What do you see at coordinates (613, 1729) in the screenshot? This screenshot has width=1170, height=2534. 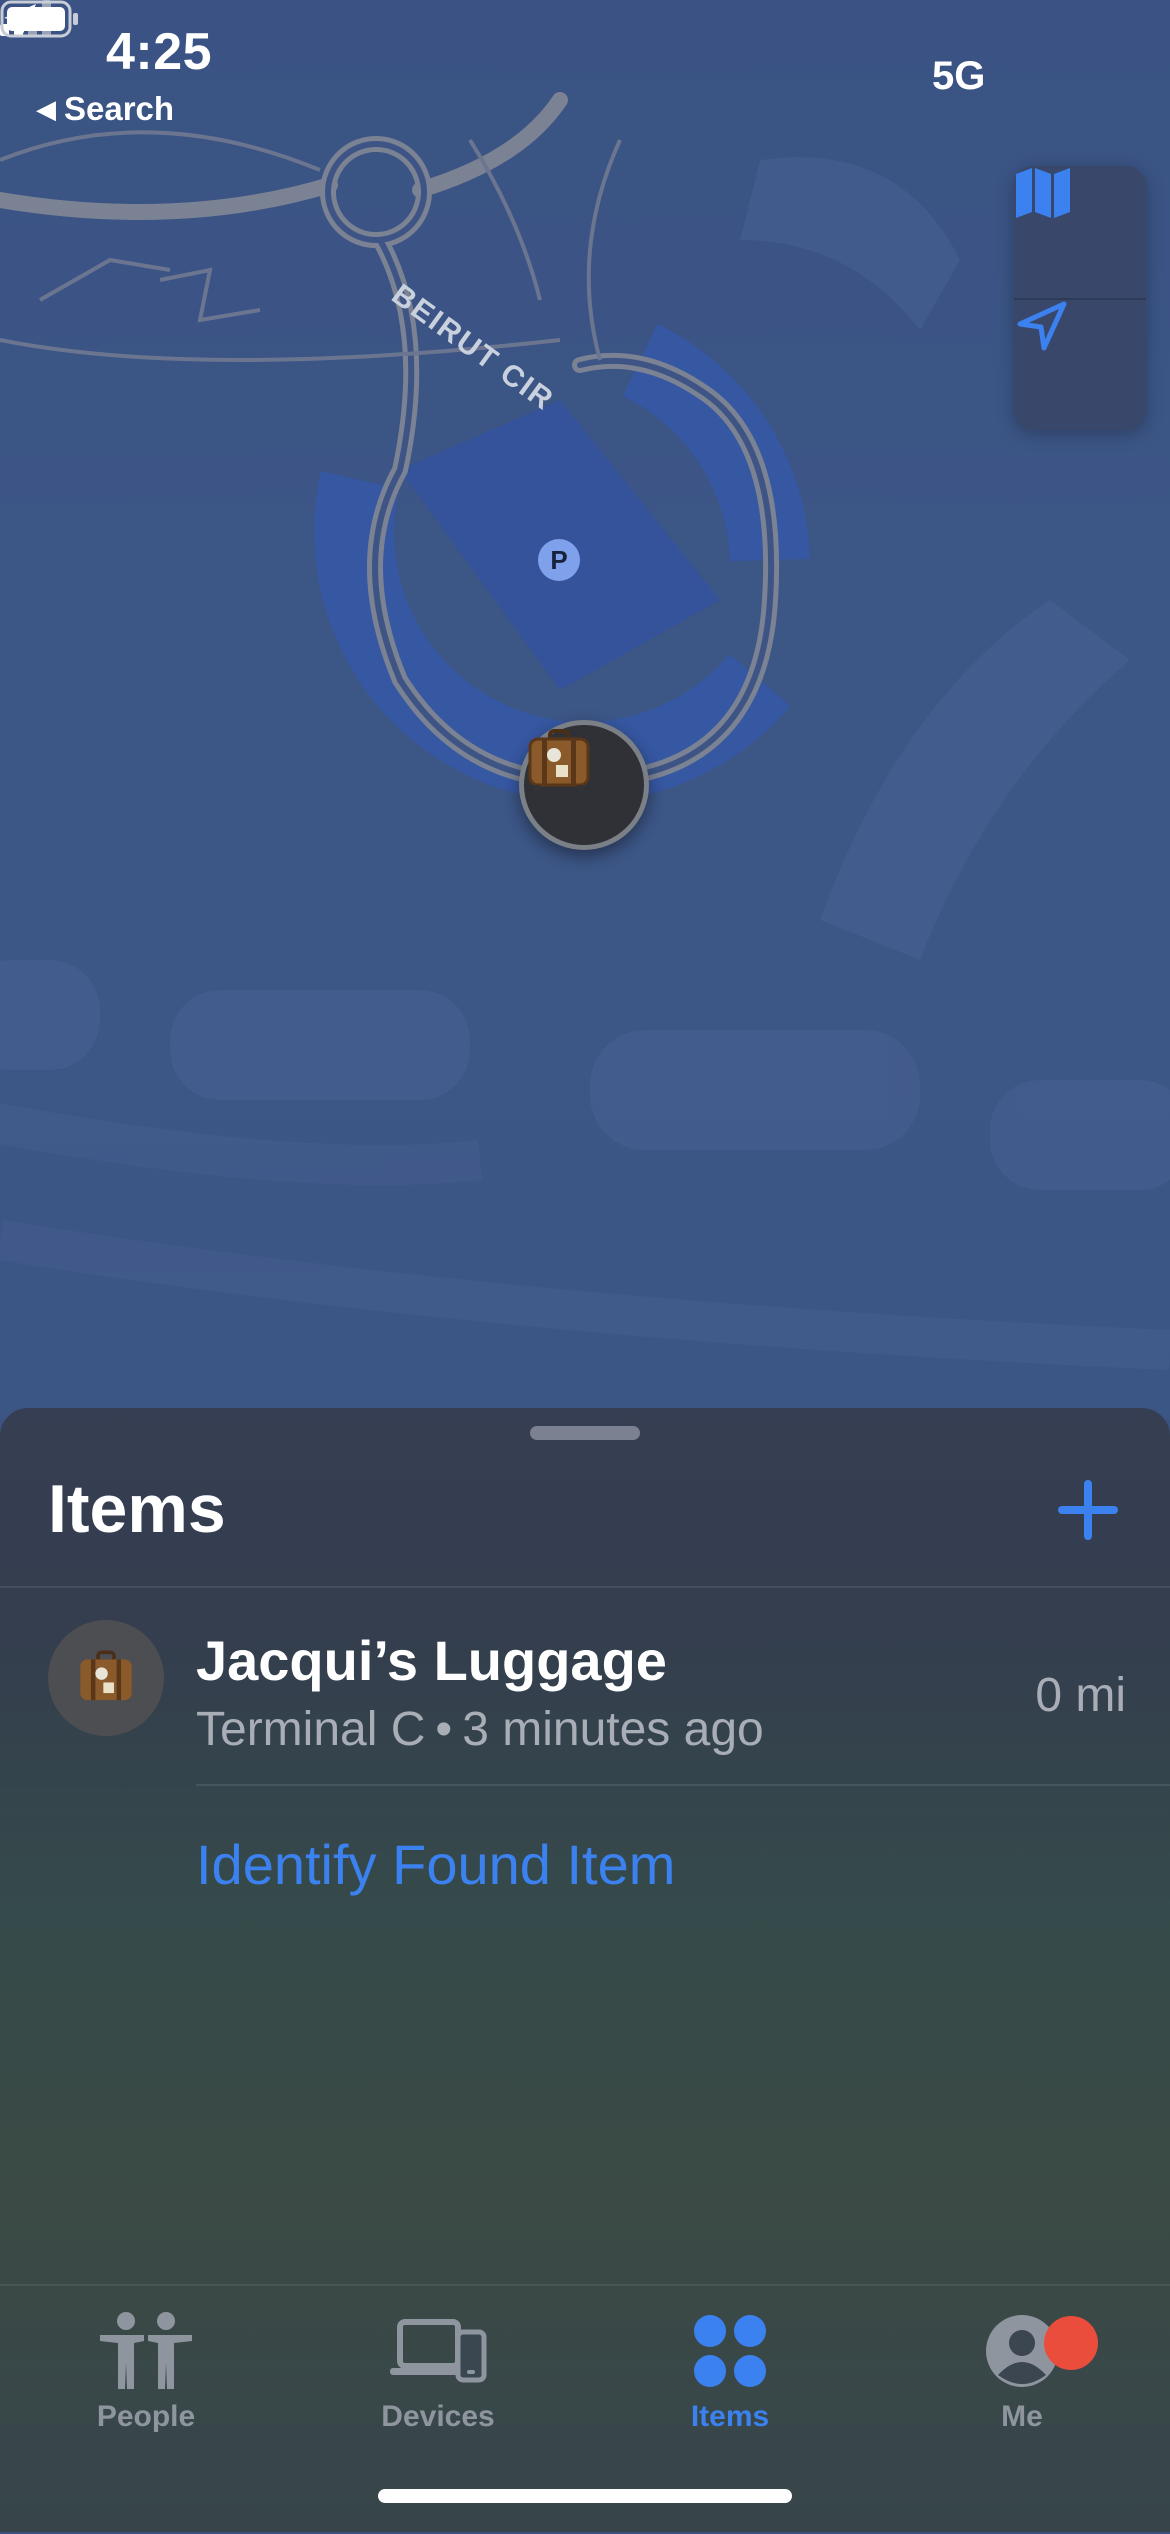 I see `item-time-ago: 3 minutes ago` at bounding box center [613, 1729].